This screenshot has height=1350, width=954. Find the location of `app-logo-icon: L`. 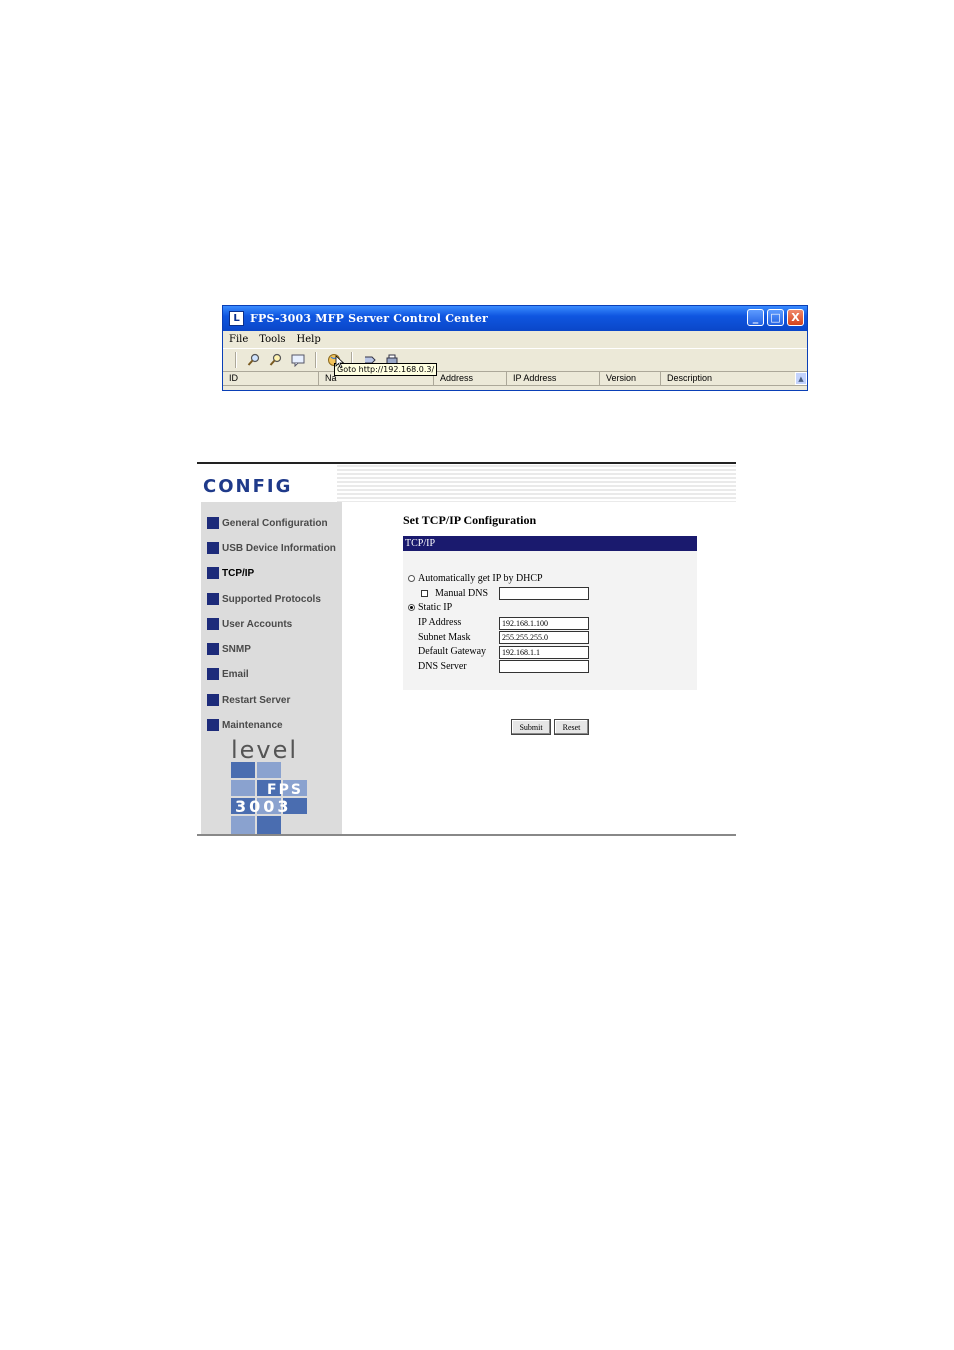

app-logo-icon: L is located at coordinates (236, 318).